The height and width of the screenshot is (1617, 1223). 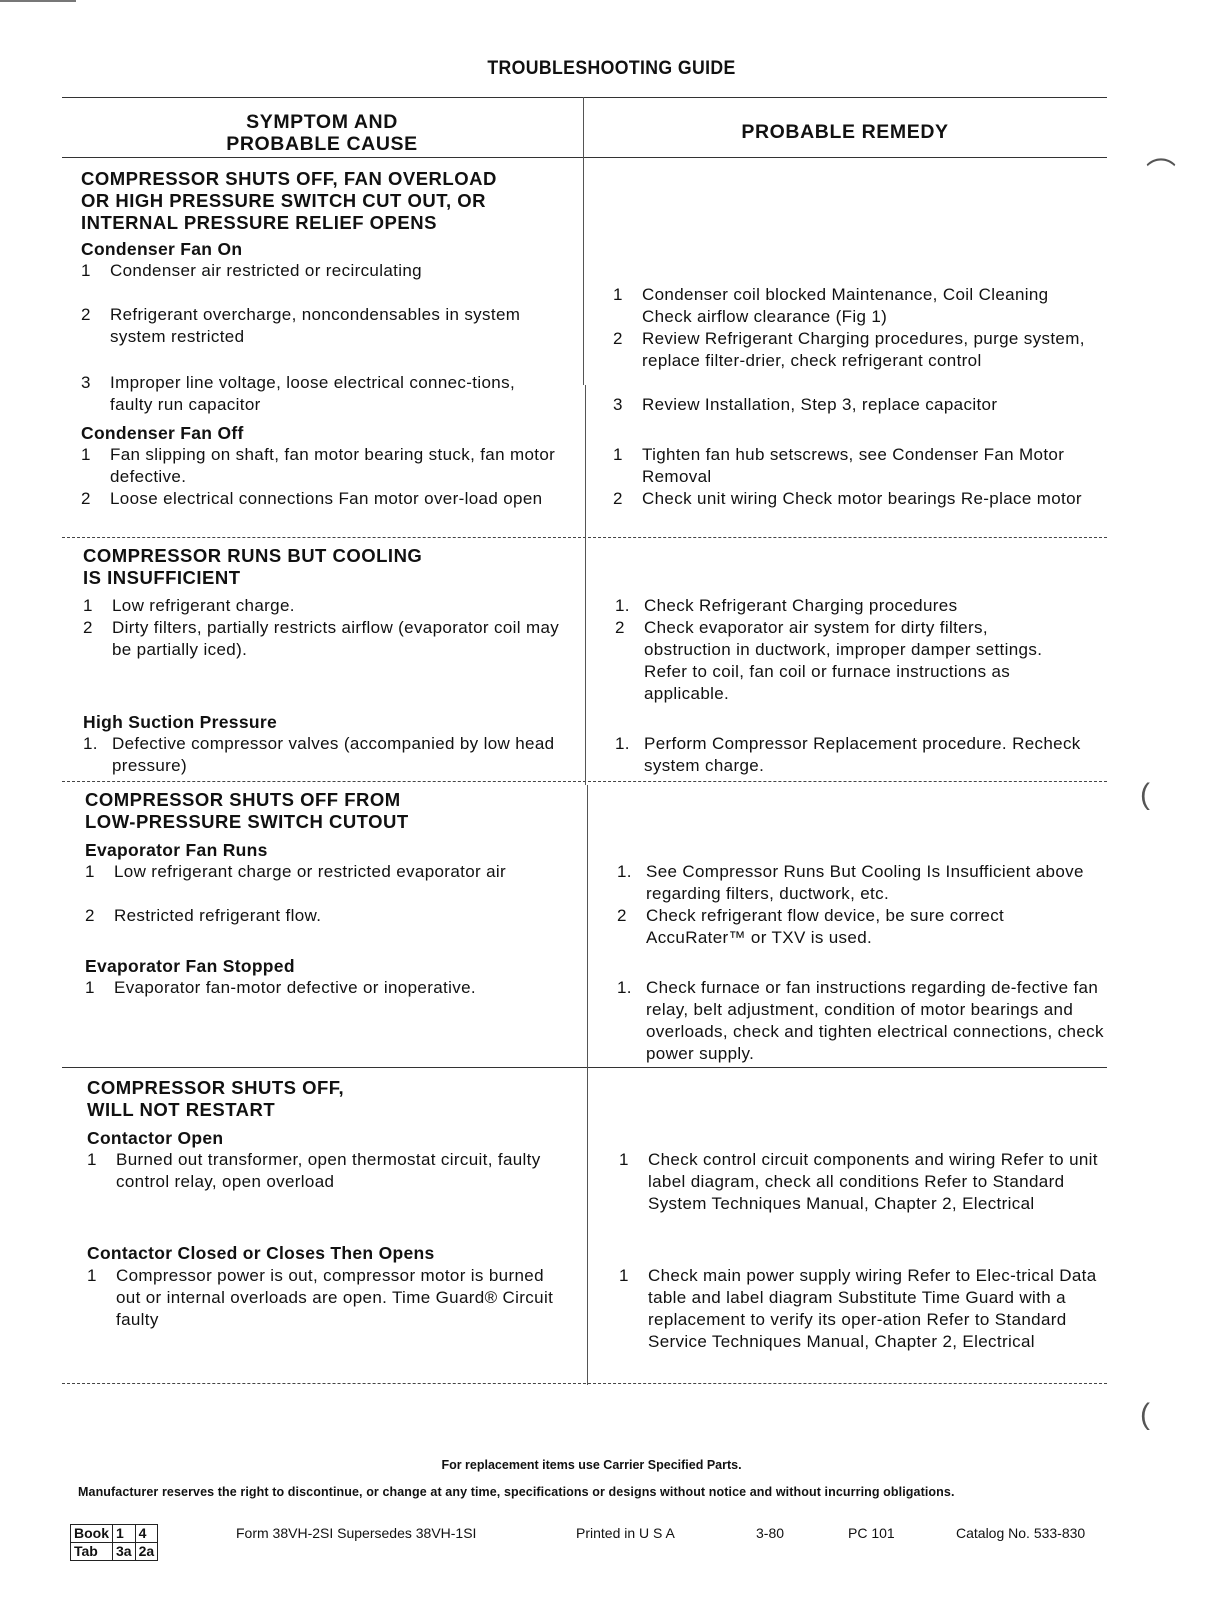 I want to click on section-title-line: COMPRESSOR RUNS BUT COOLING, so click(x=253, y=555).